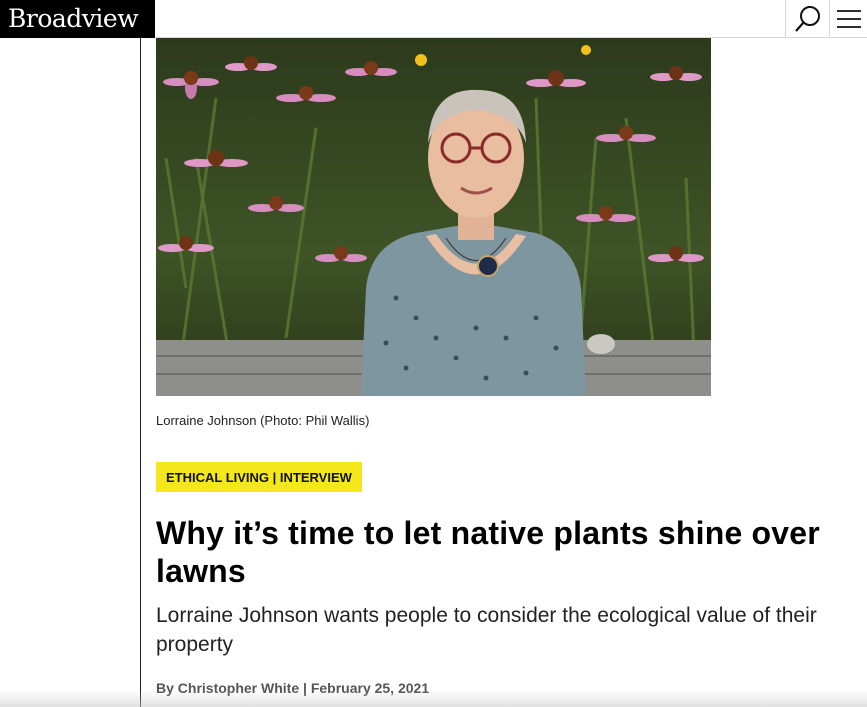 This screenshot has height=707, width=867. I want to click on site-logo: Broadview, so click(77, 19).